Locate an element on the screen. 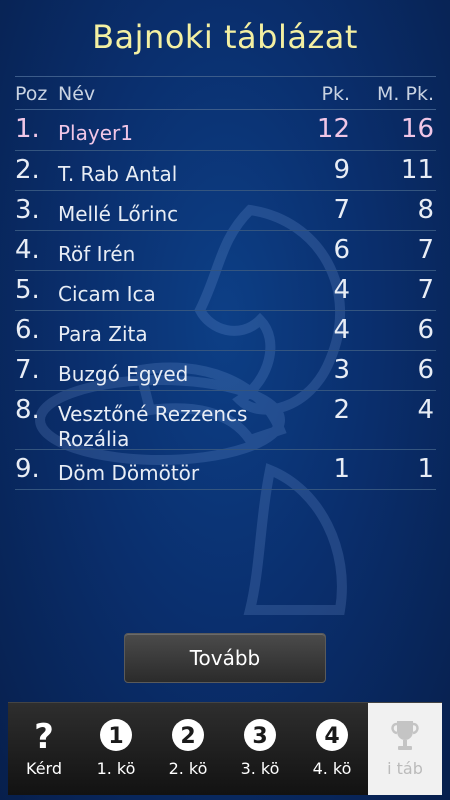  row-position: 8. is located at coordinates (27, 410).